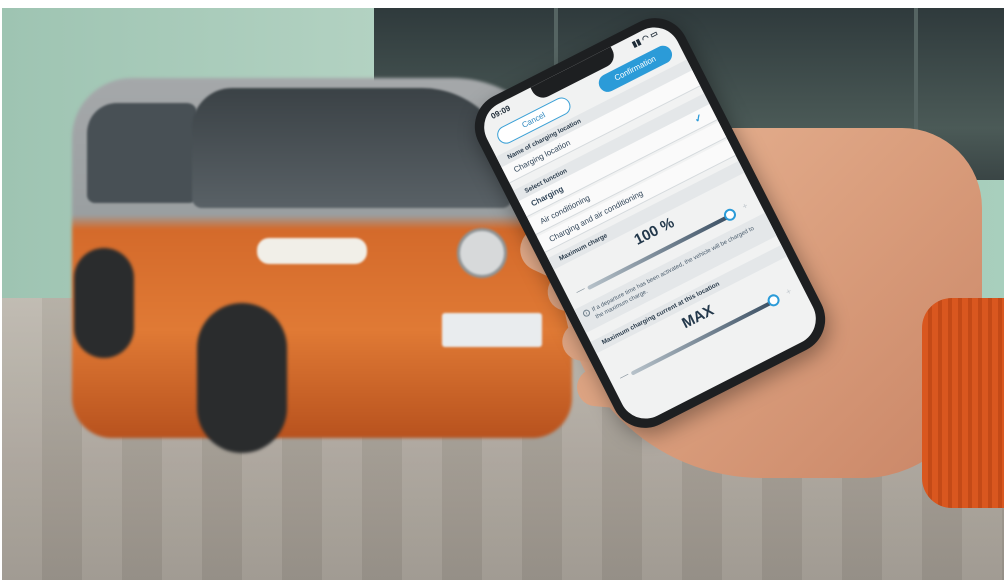  I want to click on orange-sleeve, so click(963, 403).